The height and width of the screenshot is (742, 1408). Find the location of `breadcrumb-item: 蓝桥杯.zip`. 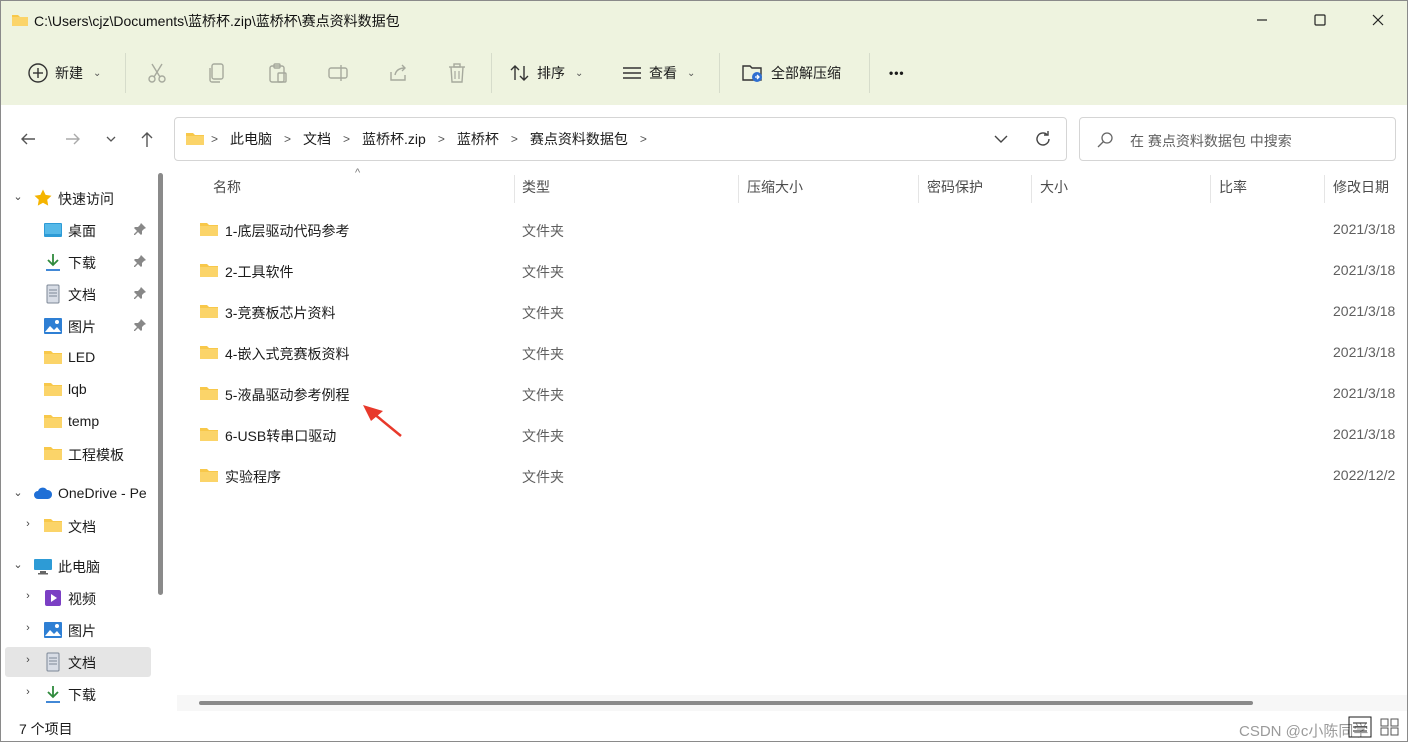

breadcrumb-item: 蓝桥杯.zip is located at coordinates (394, 139).